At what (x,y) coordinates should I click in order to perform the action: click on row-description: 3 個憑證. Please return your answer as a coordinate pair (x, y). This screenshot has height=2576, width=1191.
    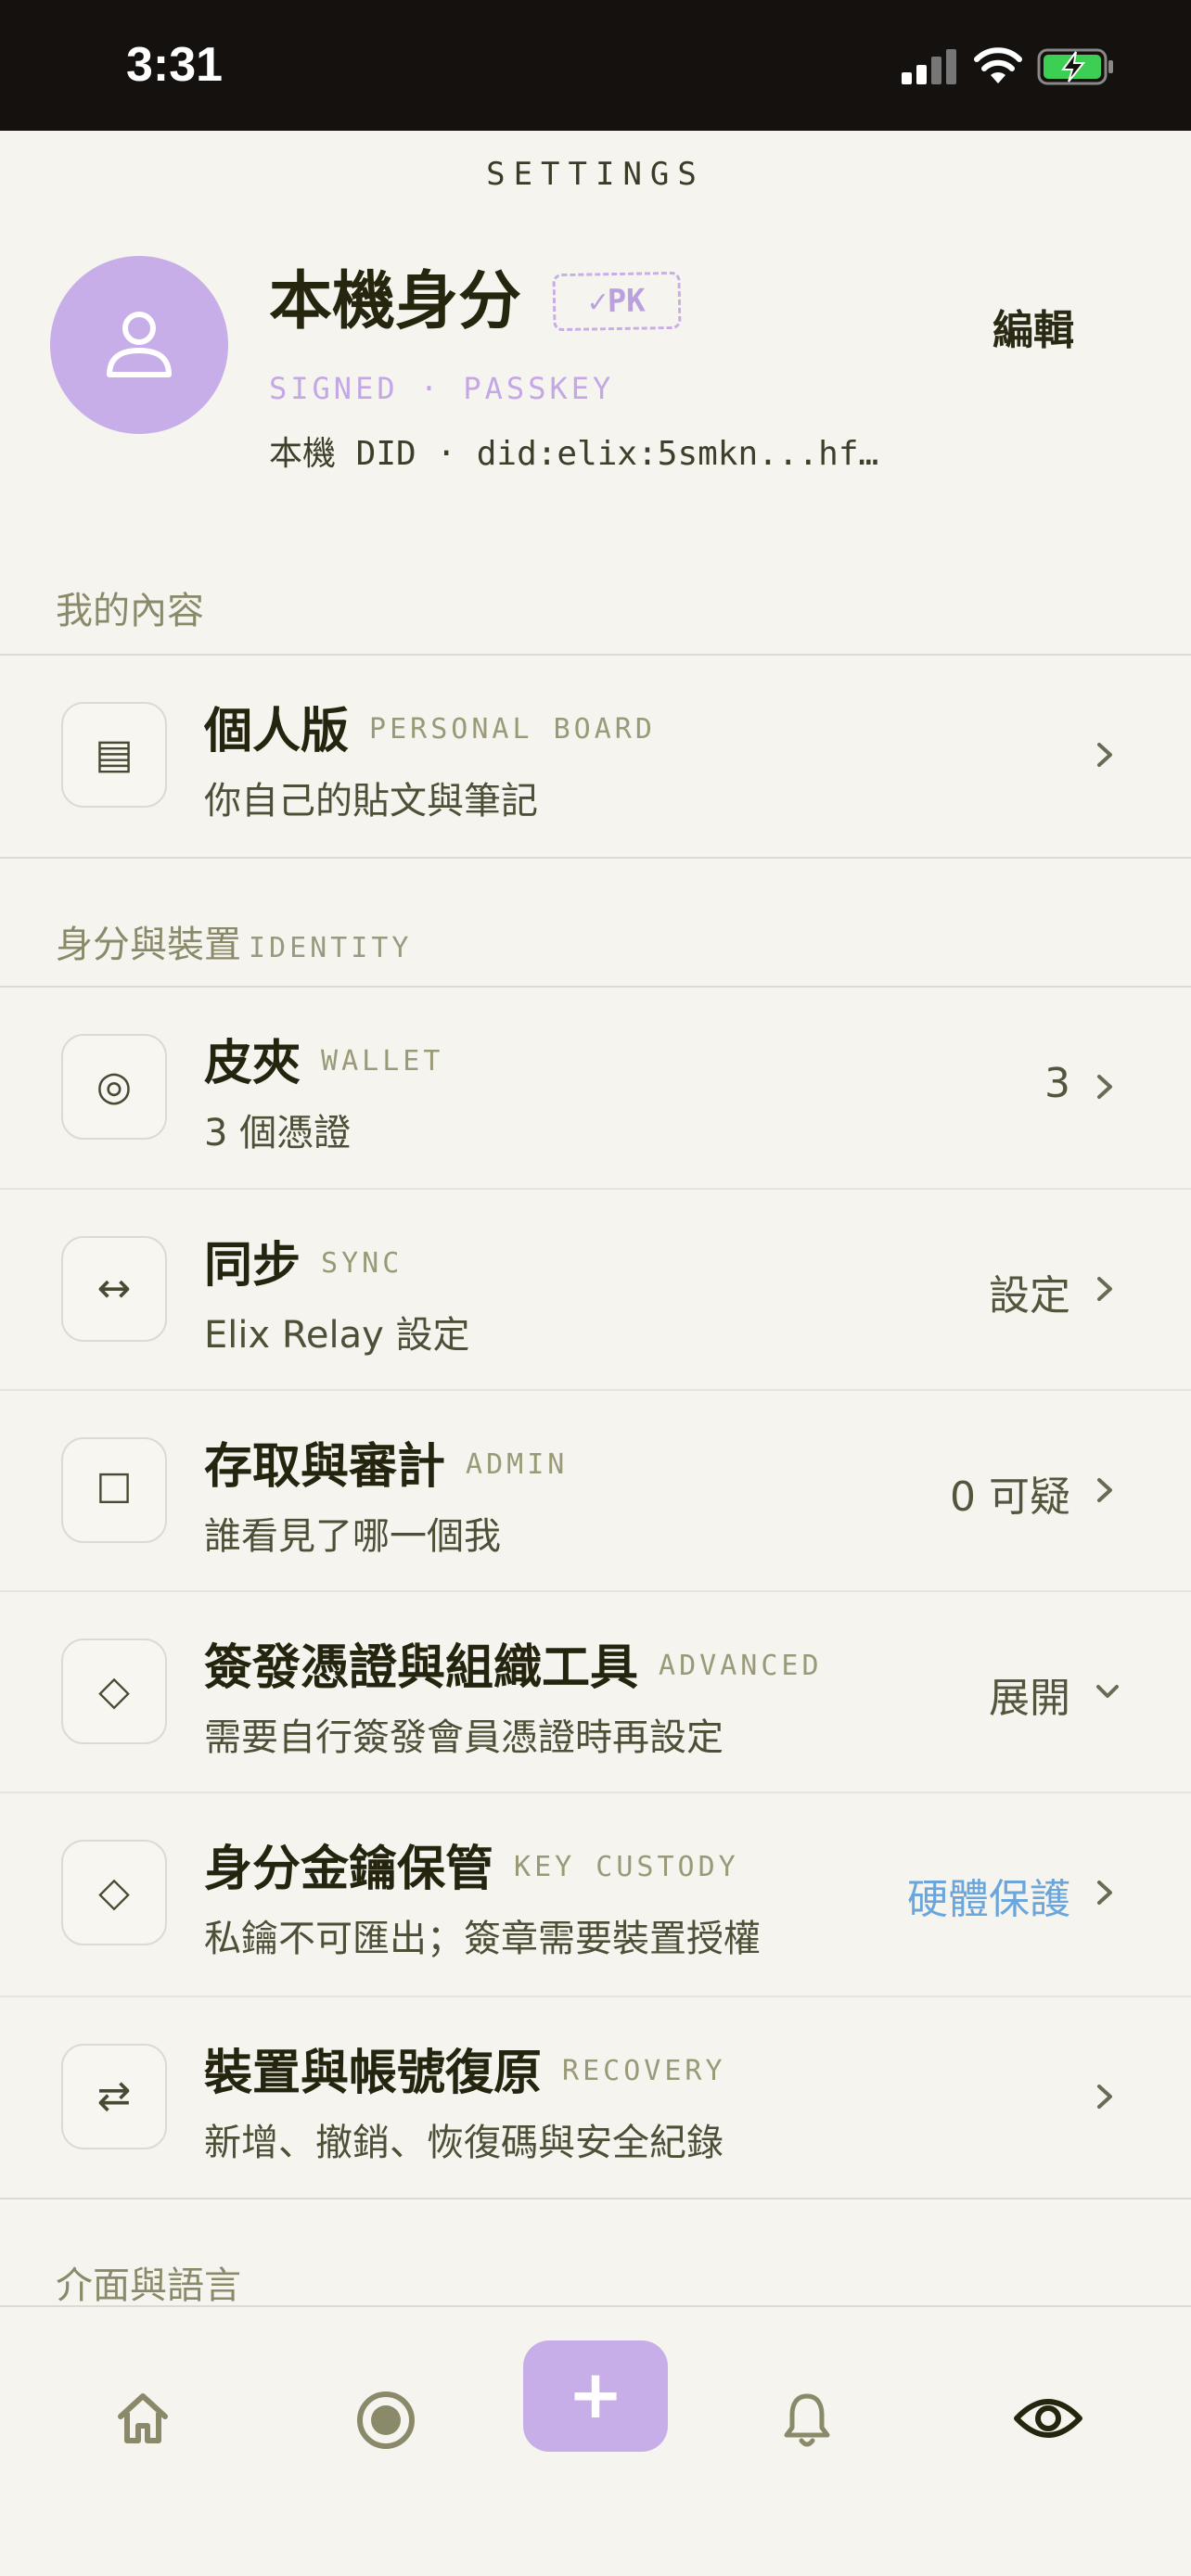
    Looking at the image, I should click on (278, 1133).